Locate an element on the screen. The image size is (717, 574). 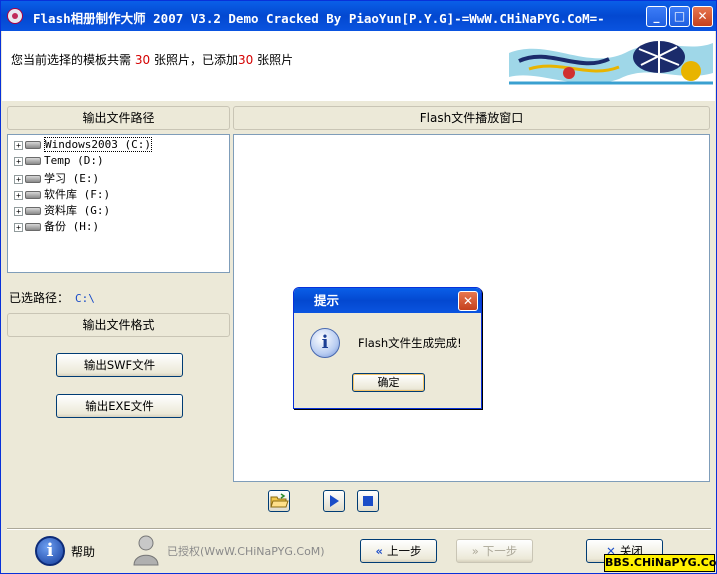
play-icon is located at coordinates (334, 501).